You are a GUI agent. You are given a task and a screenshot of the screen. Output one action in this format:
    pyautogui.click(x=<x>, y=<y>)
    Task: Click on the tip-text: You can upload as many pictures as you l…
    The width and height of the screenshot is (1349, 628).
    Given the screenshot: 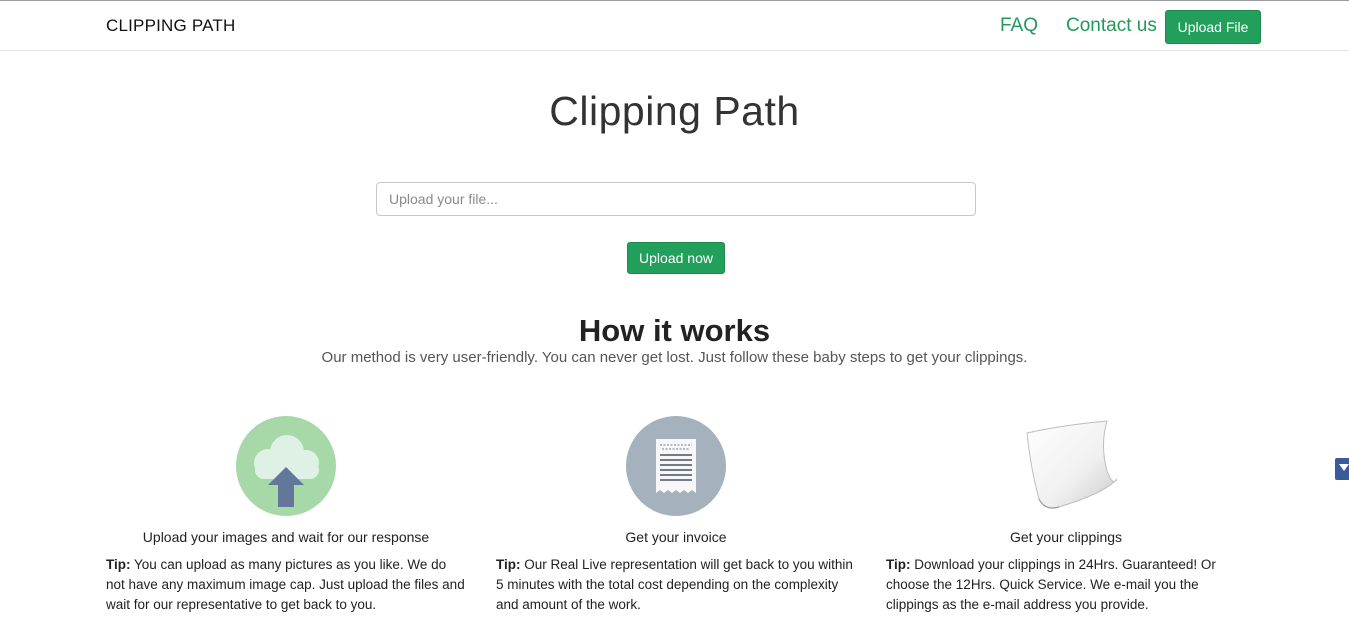 What is the action you would take?
    pyautogui.click(x=285, y=584)
    